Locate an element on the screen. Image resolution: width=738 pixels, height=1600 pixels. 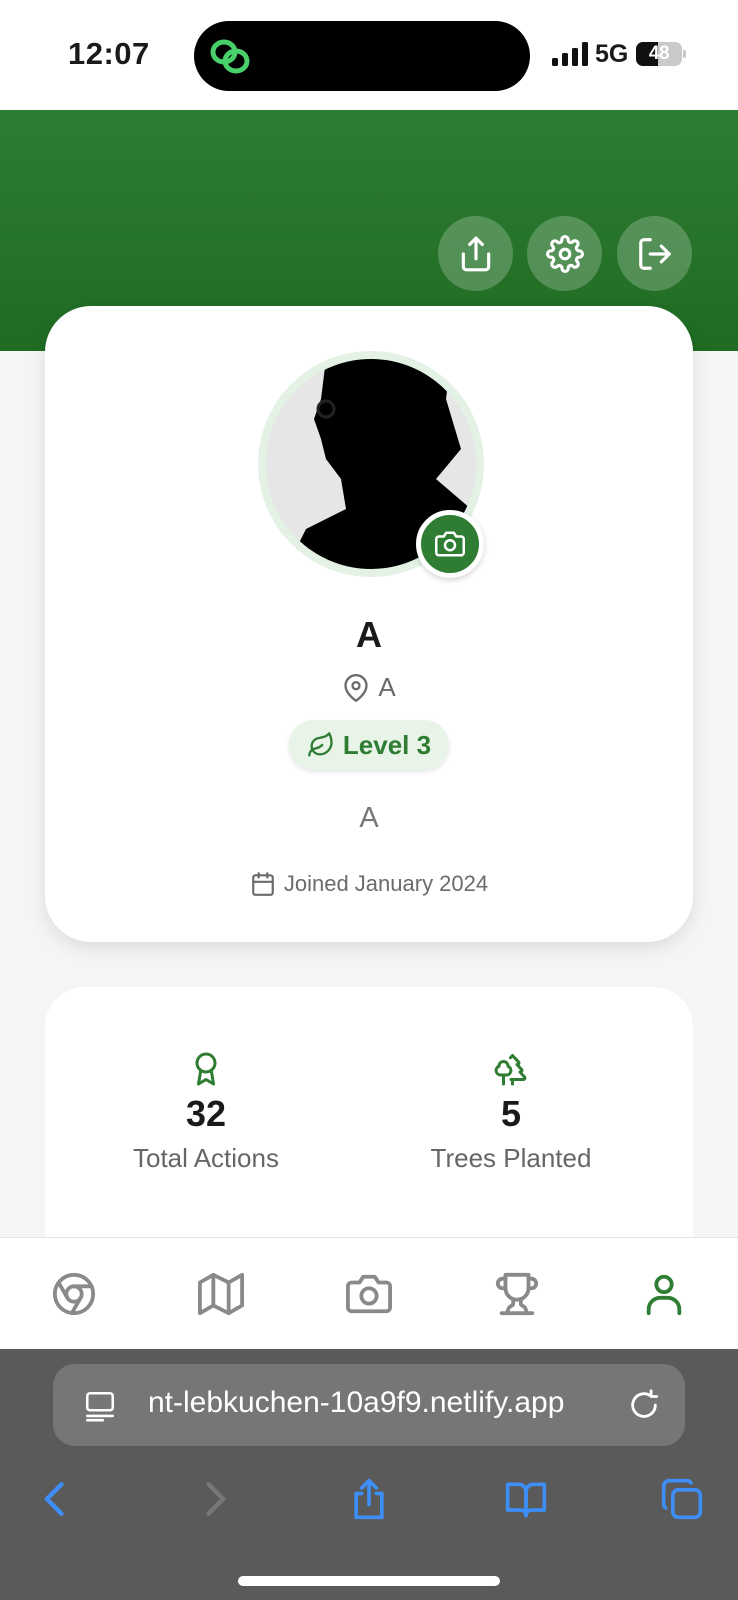
url-text: nt-lebkuchen-10a9f9.netlify.app is located at coordinates (383, 1406).